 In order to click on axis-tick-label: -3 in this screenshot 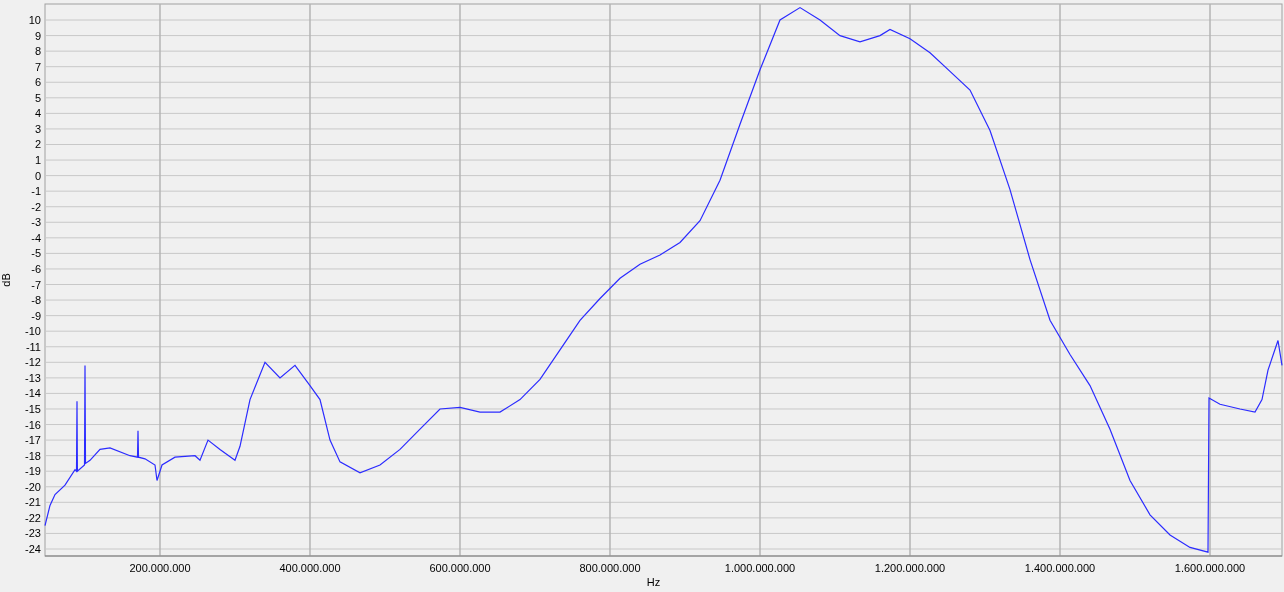, I will do `click(36, 222)`.